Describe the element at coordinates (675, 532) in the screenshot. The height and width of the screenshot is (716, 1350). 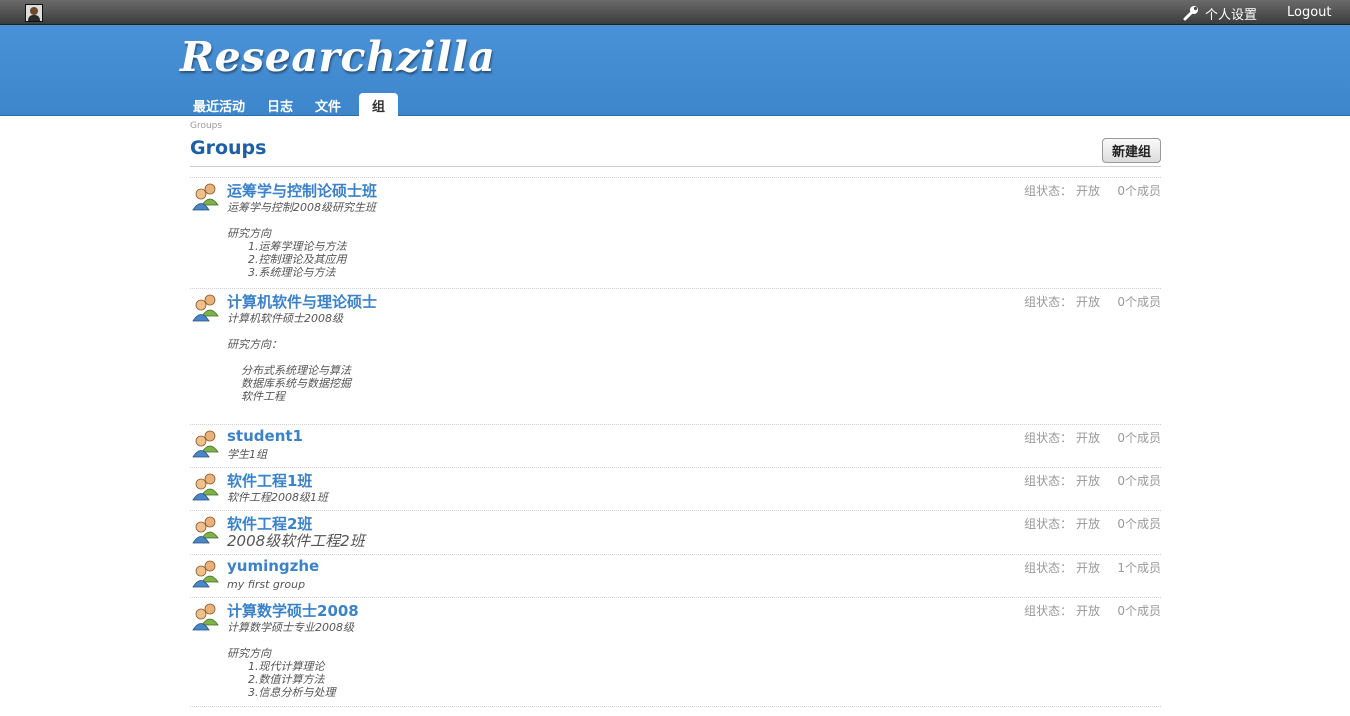
I see `group-row: 软件工程2班 2008级软件工程2班 组状态： 开放 0个成员` at that location.